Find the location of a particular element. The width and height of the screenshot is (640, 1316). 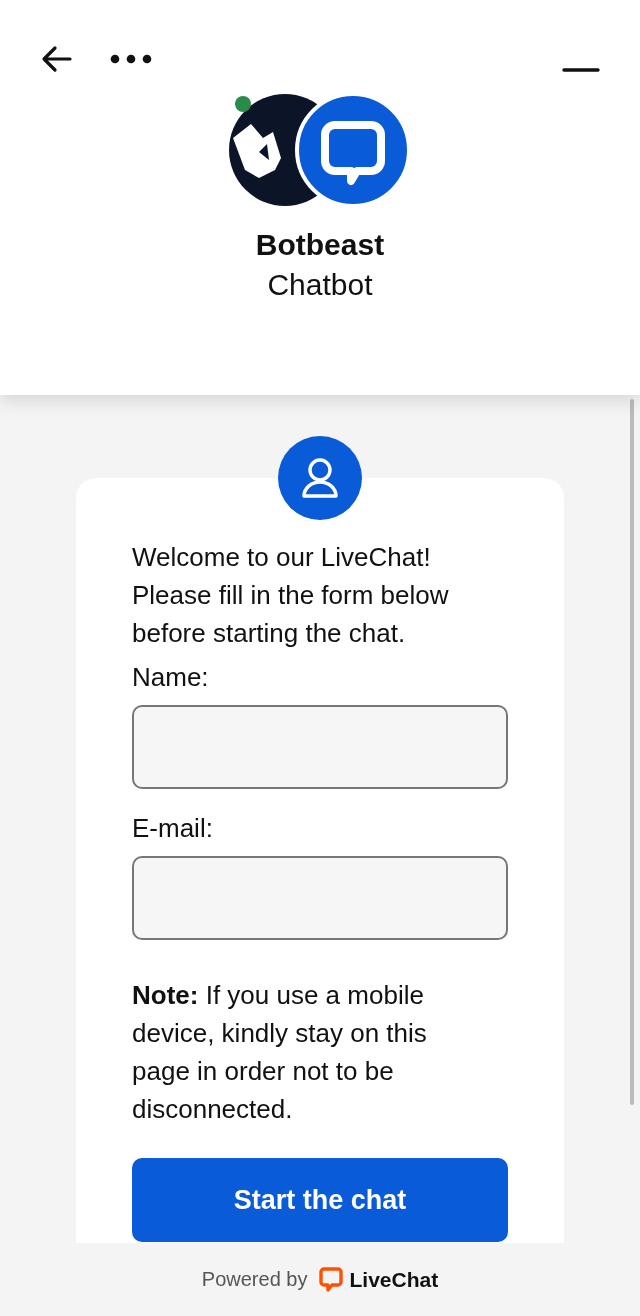

scrollbar is located at coordinates (632, 752).